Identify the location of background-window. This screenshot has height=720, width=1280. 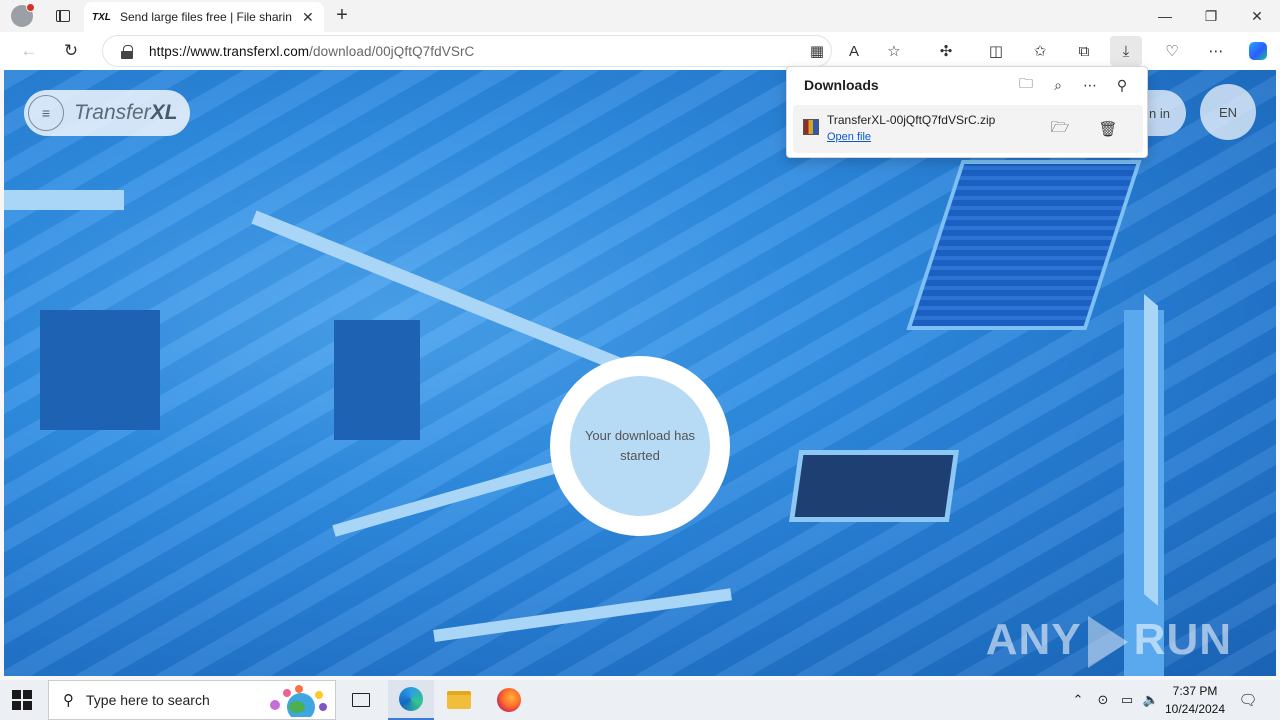
(874, 486).